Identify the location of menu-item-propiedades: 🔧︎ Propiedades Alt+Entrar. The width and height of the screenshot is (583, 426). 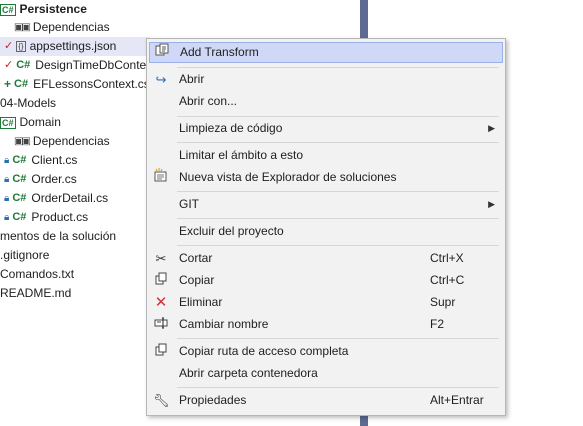
(326, 400).